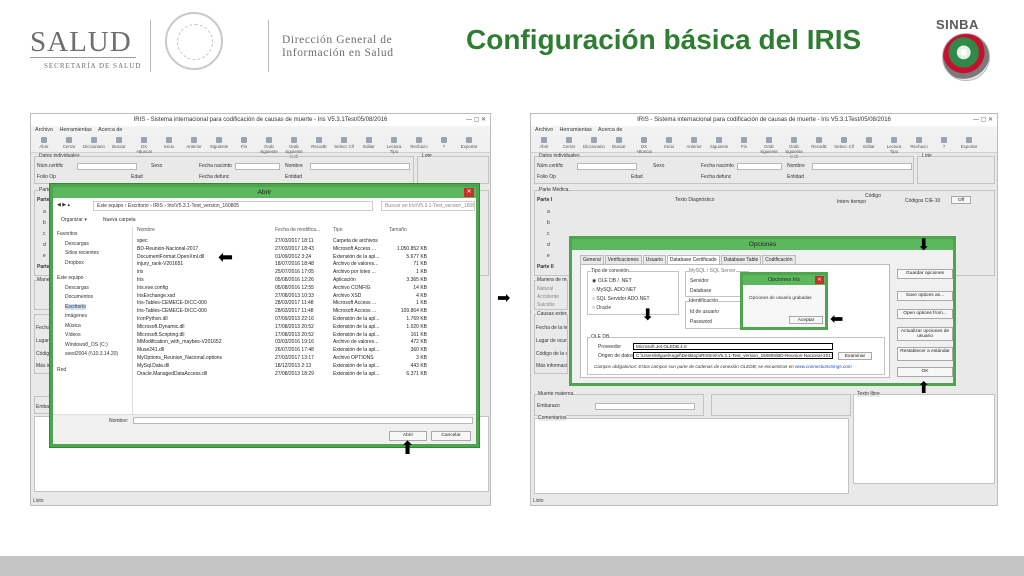 Image resolution: width=1024 pixels, height=576 pixels. What do you see at coordinates (614, 290) in the screenshot?
I see `radio-mysql: ○ MySQL ADO.NET` at bounding box center [614, 290].